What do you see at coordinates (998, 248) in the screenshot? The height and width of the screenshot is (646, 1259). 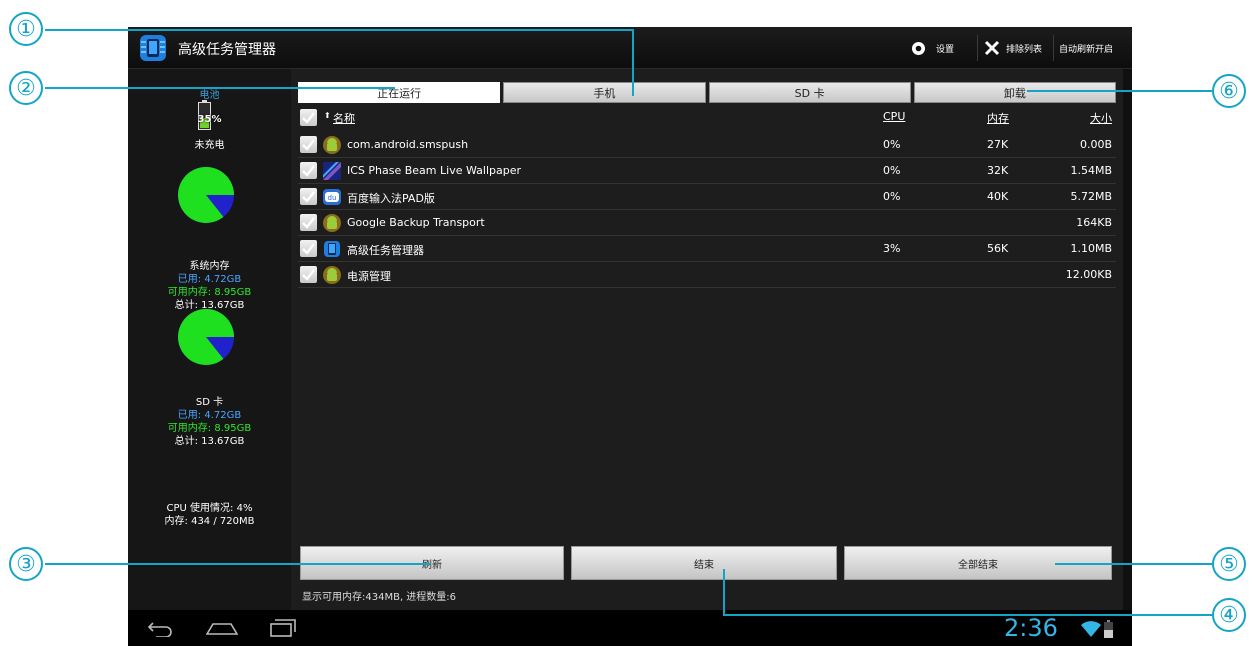 I see `process-memory: 56K` at bounding box center [998, 248].